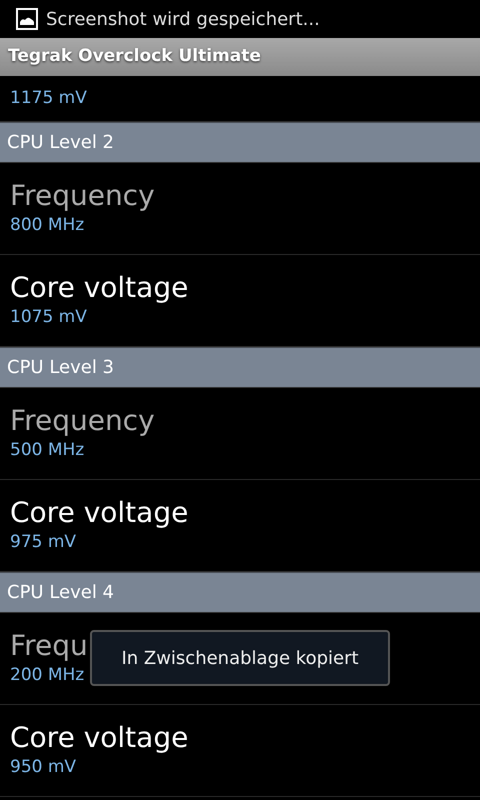 The image size is (480, 800). What do you see at coordinates (48, 317) in the screenshot?
I see `preference-summary: 1075 mV` at bounding box center [48, 317].